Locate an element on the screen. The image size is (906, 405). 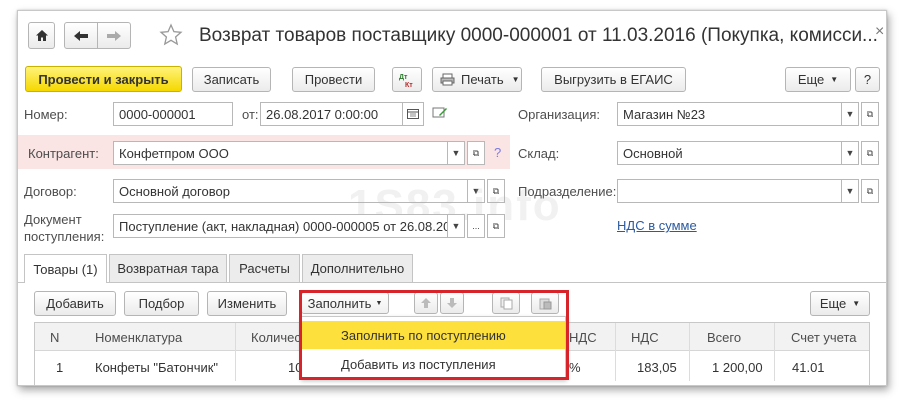
arrow-left-icon is located at coordinates (81, 35).